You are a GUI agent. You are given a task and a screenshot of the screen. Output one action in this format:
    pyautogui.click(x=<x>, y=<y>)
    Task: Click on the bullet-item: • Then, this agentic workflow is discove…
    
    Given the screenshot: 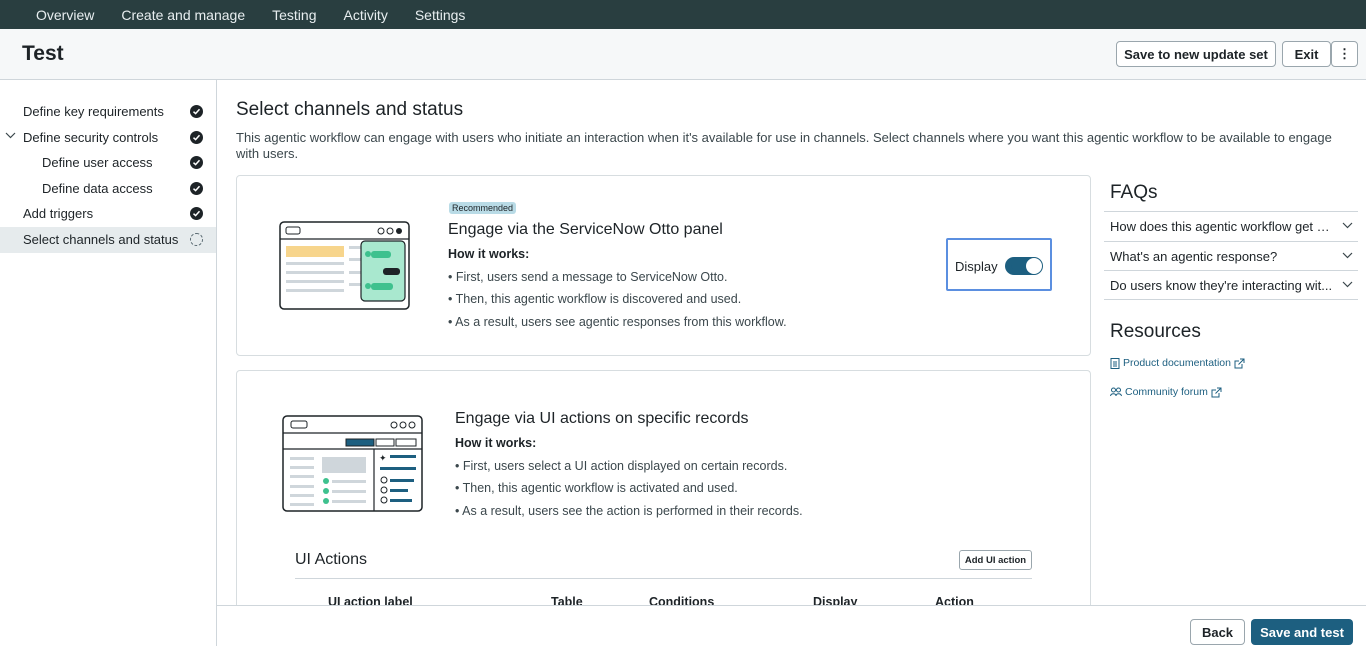 What is the action you would take?
    pyautogui.click(x=595, y=299)
    